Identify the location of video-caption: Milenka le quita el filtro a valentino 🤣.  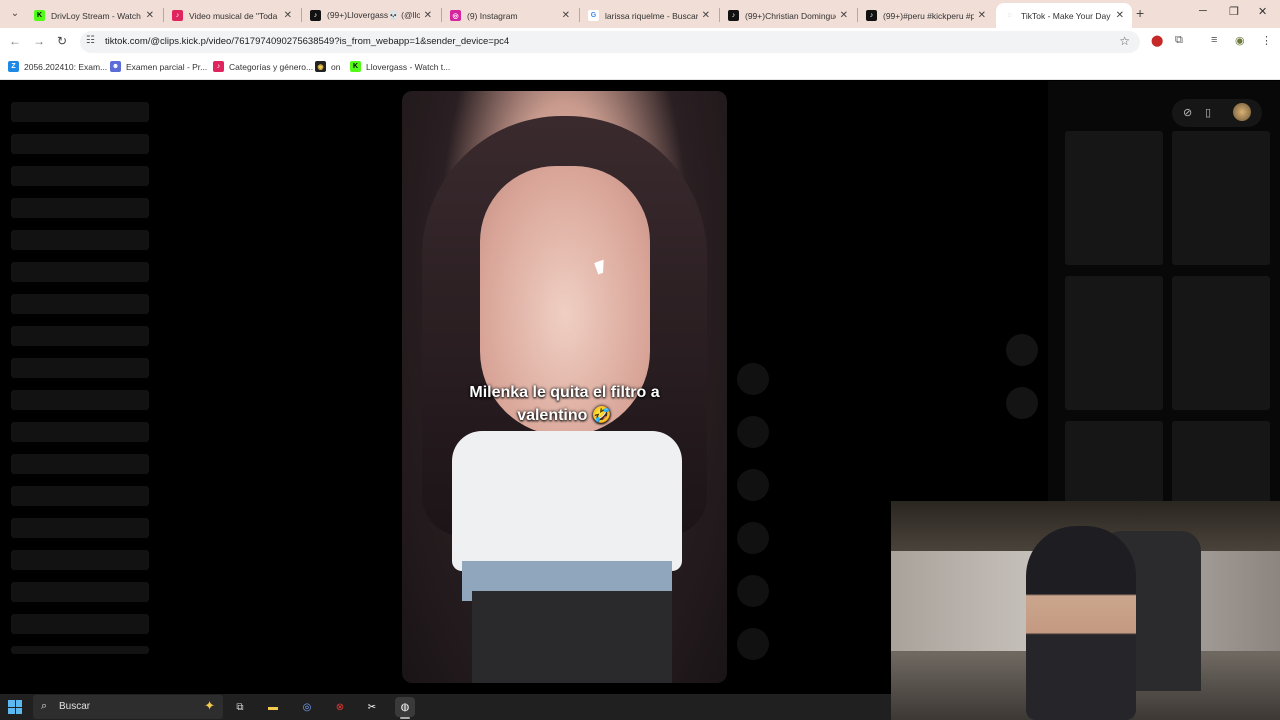
(564, 404).